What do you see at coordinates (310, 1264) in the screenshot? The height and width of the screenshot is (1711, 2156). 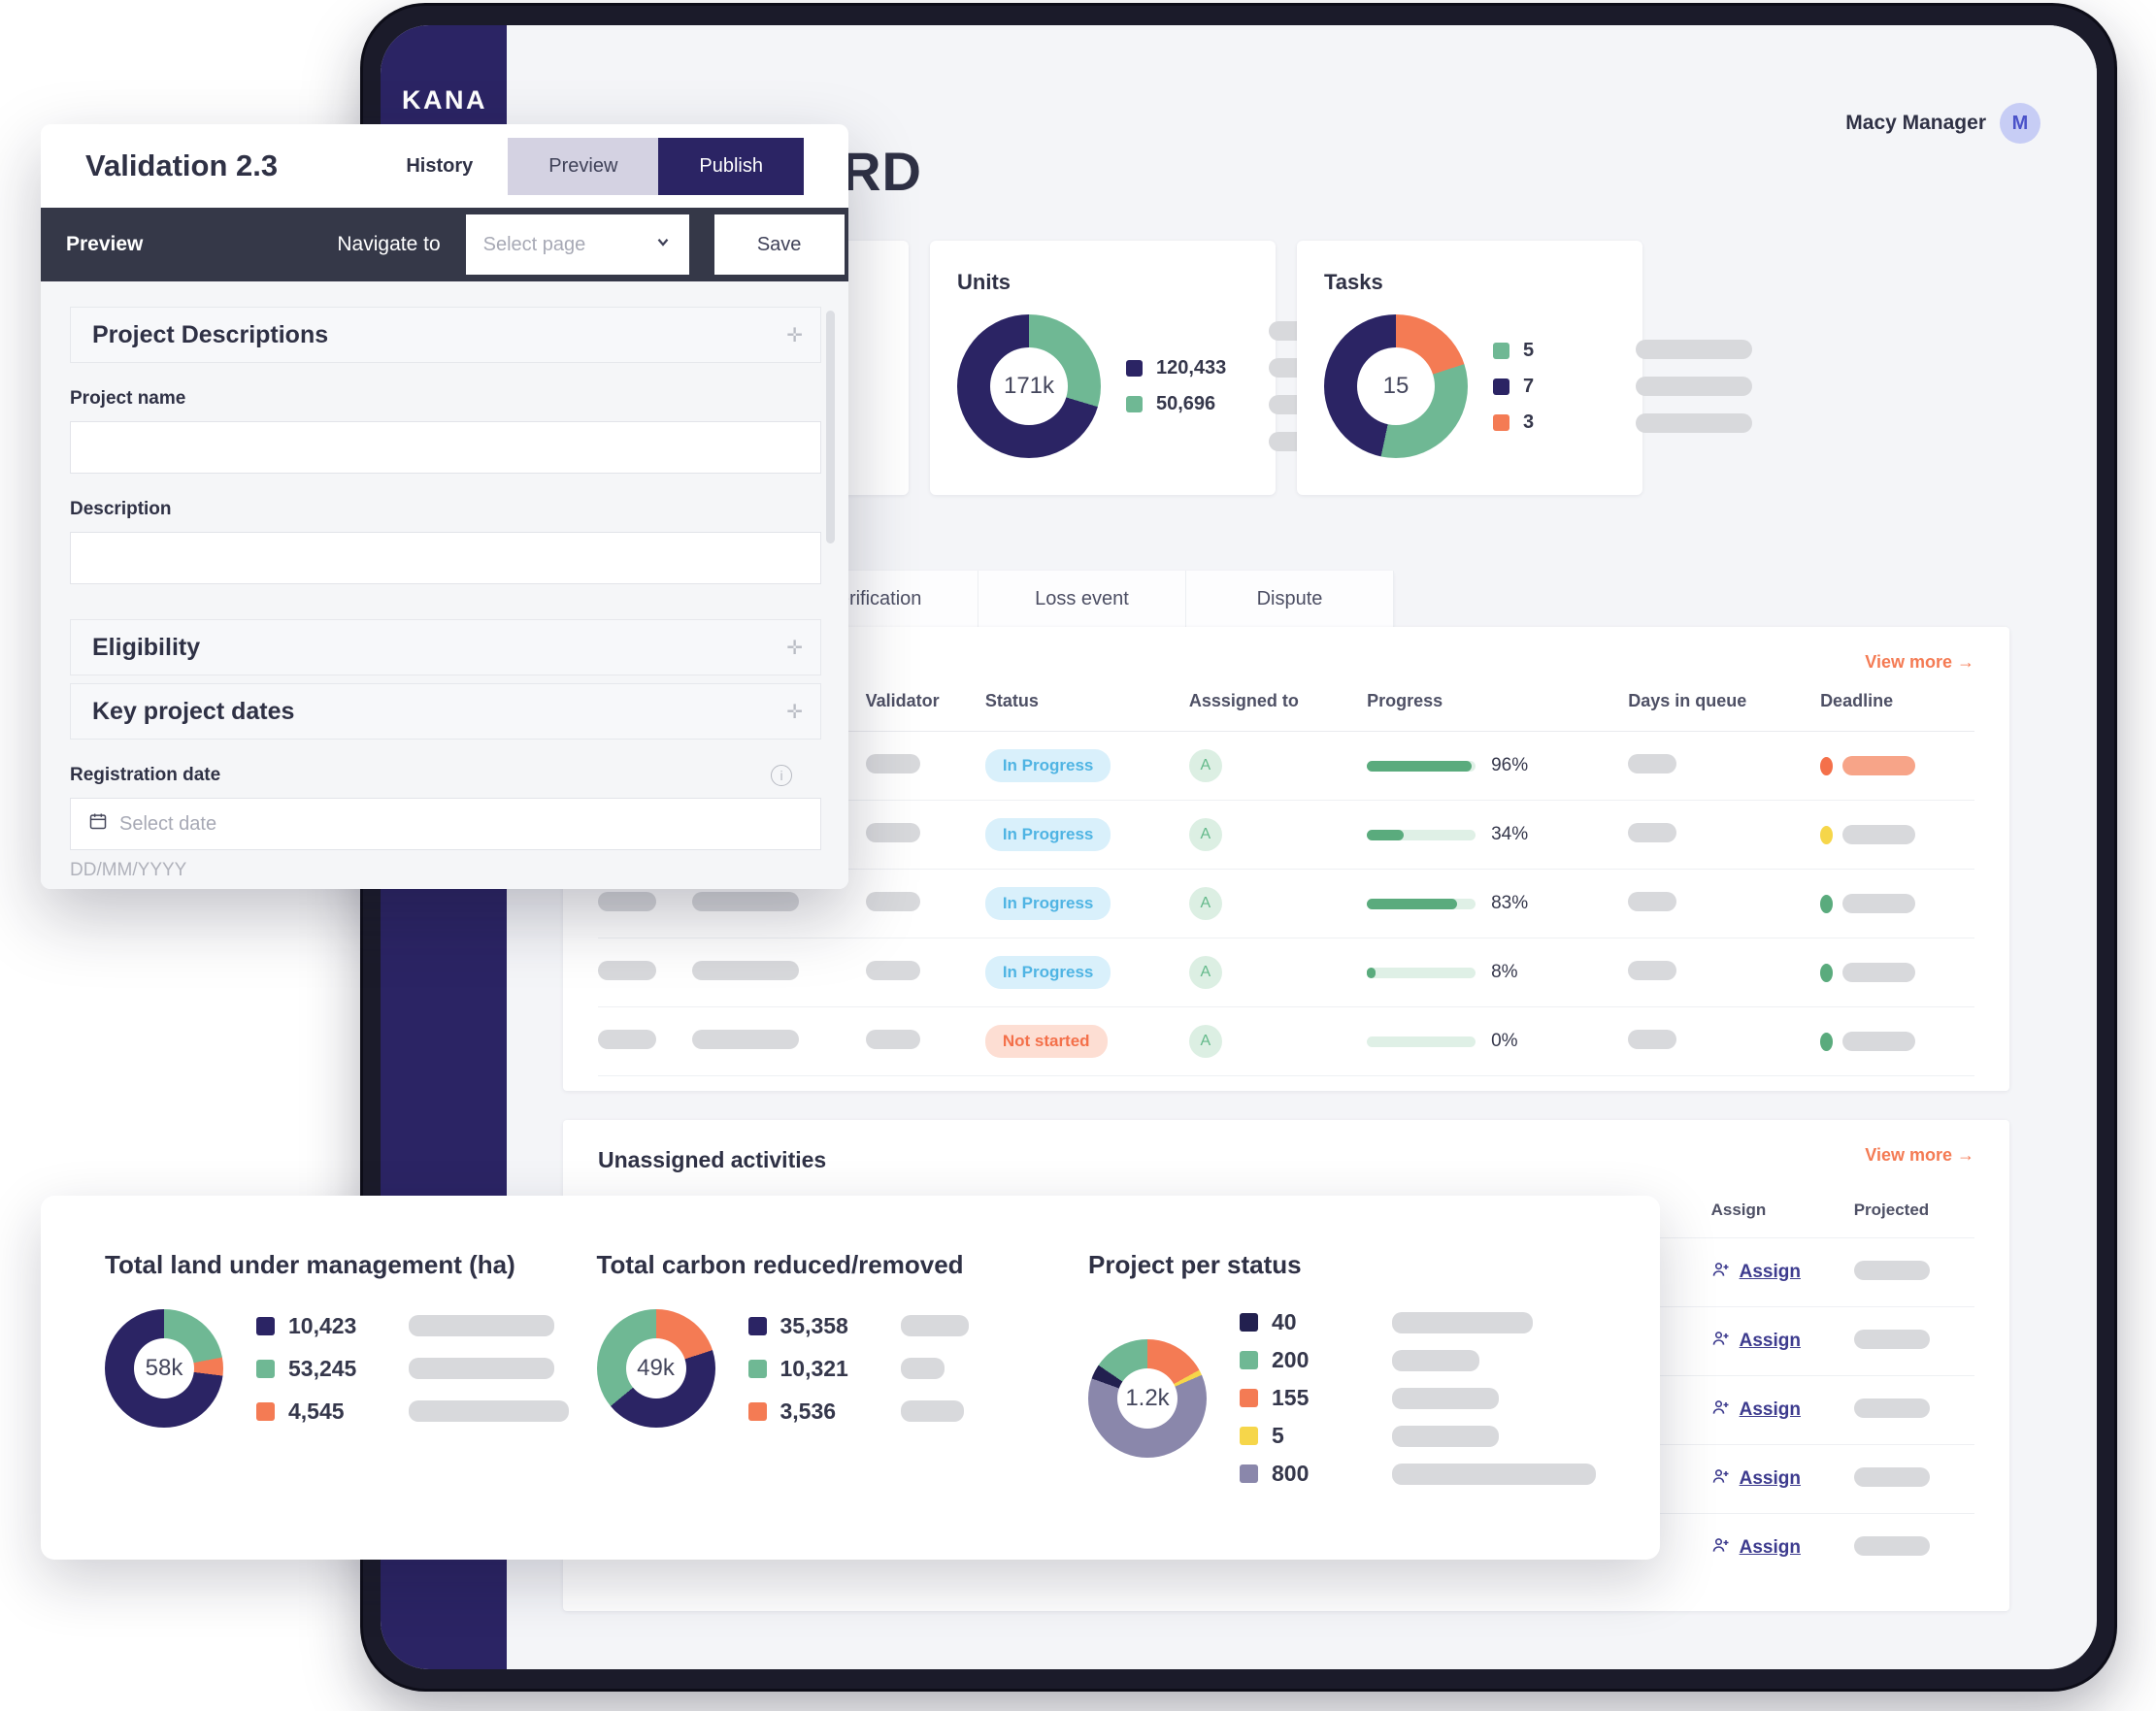 I see `chart-title: Total land under management (ha)` at bounding box center [310, 1264].